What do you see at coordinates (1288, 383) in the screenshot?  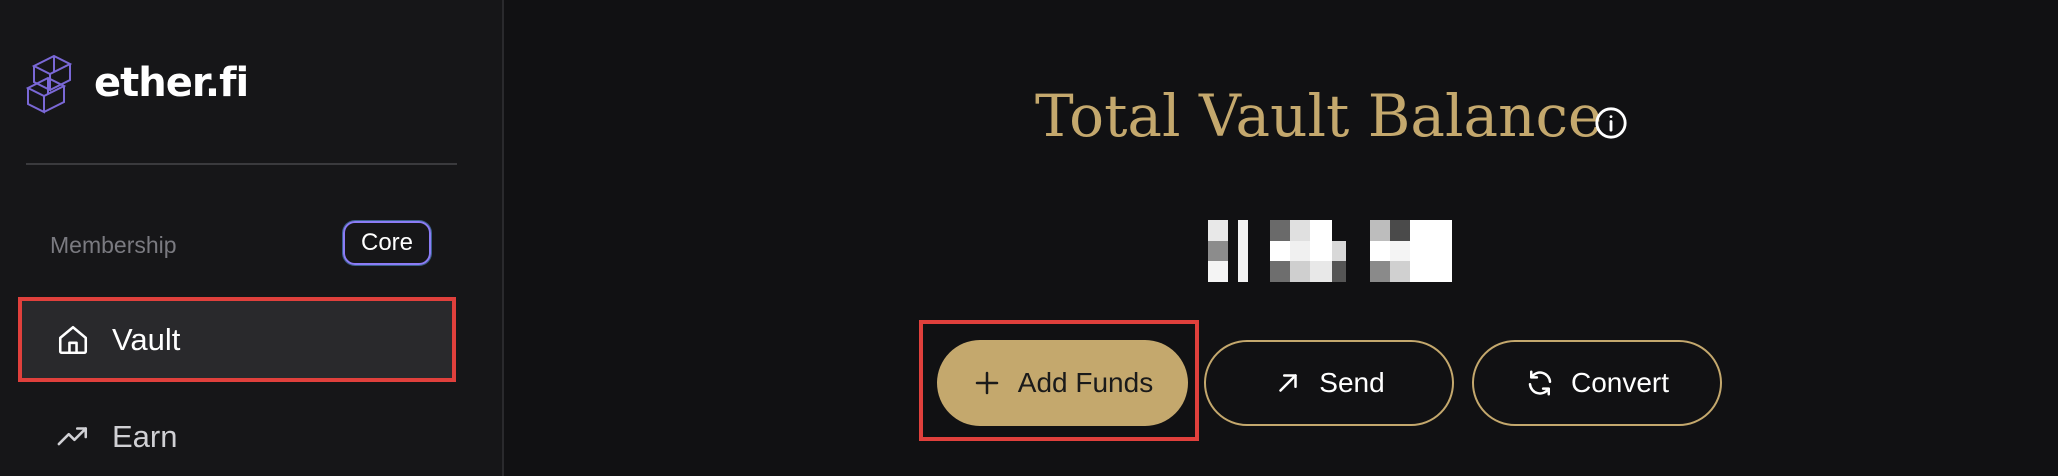 I see `arrow-up-right-icon` at bounding box center [1288, 383].